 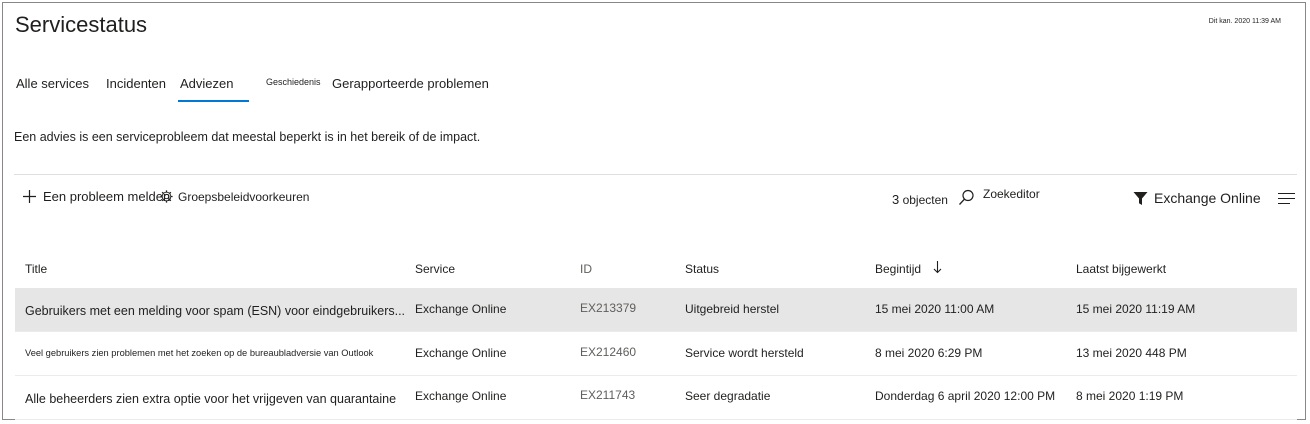 I want to click on item-count-label: objecten, so click(x=925, y=200).